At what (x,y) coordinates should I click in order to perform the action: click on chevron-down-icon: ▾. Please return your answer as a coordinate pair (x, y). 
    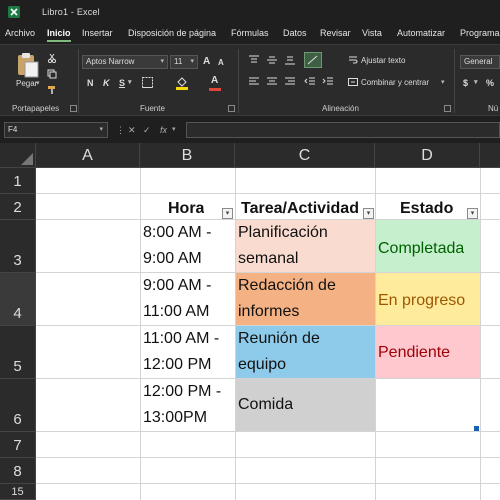
    Looking at the image, I should click on (101, 129).